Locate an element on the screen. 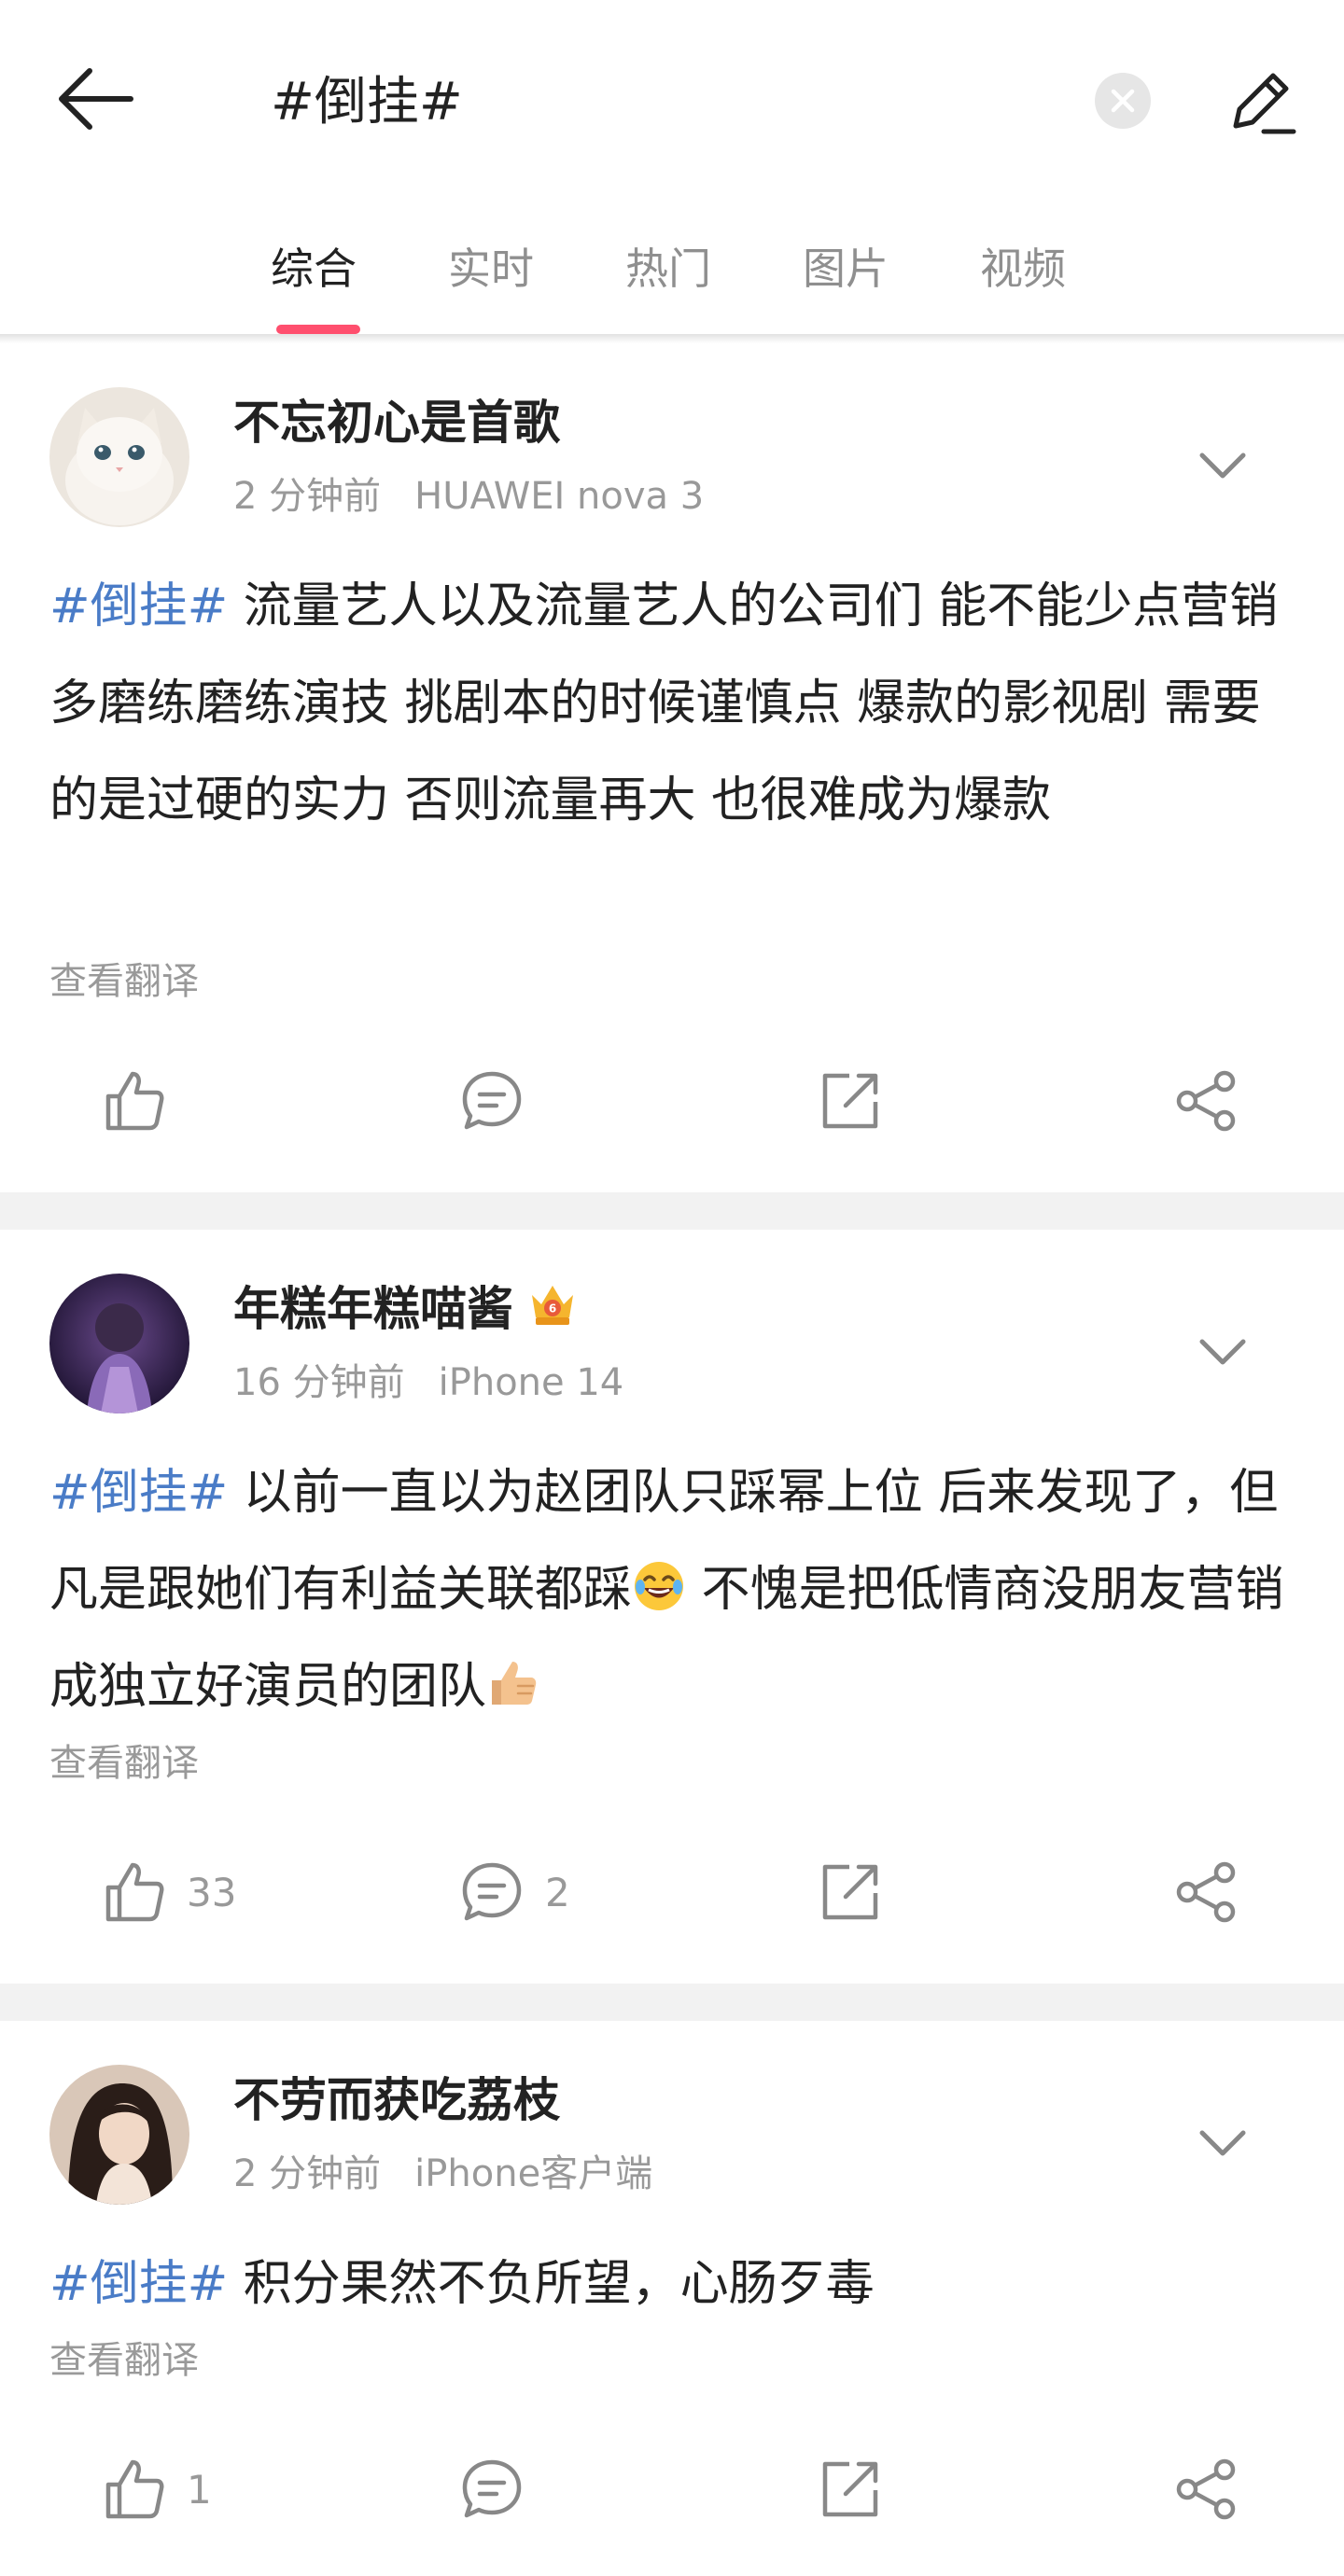 The image size is (1344, 2576). edit-button is located at coordinates (1260, 102).